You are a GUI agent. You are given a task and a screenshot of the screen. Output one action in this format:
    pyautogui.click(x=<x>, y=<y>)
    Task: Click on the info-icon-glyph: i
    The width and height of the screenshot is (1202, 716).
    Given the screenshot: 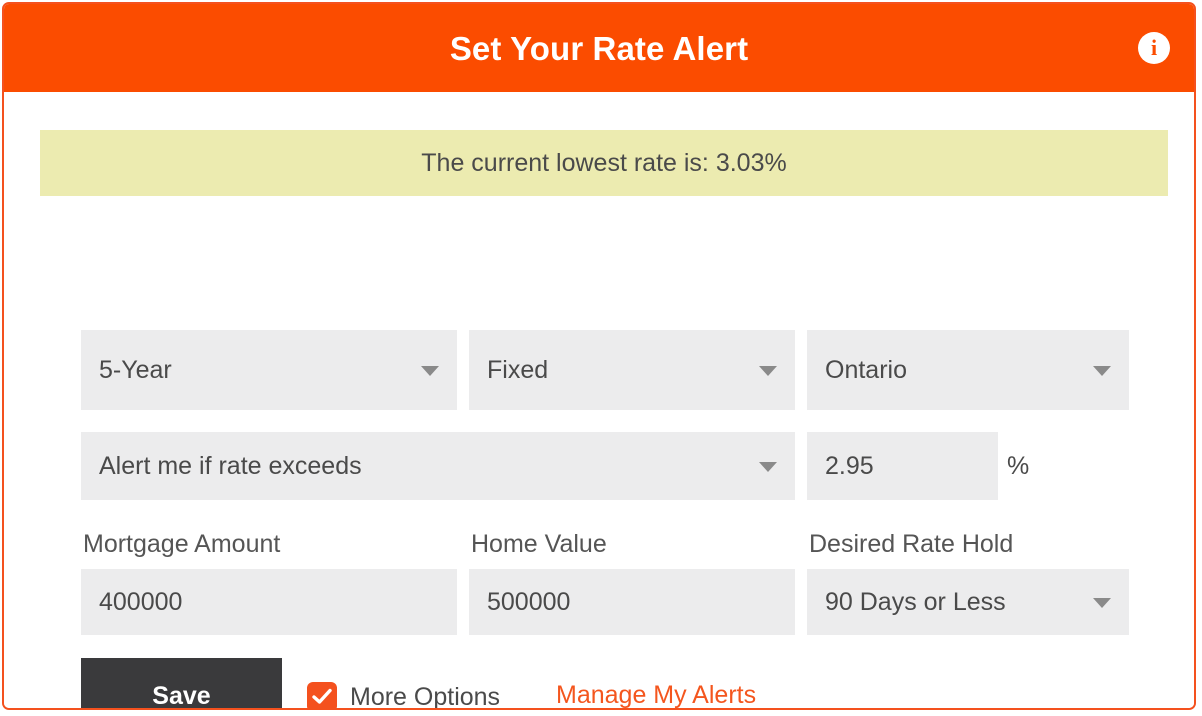 What is the action you would take?
    pyautogui.click(x=1154, y=47)
    